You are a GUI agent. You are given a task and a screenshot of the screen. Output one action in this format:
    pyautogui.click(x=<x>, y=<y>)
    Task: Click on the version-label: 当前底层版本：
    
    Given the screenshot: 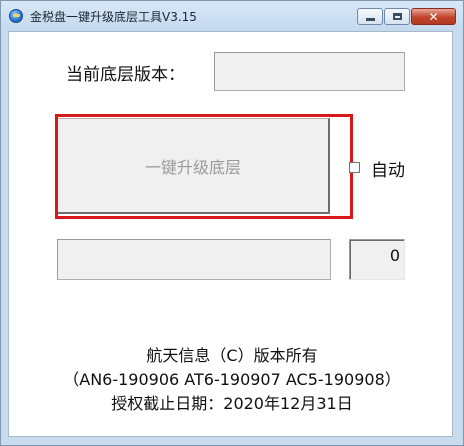 What is the action you would take?
    pyautogui.click(x=125, y=75)
    